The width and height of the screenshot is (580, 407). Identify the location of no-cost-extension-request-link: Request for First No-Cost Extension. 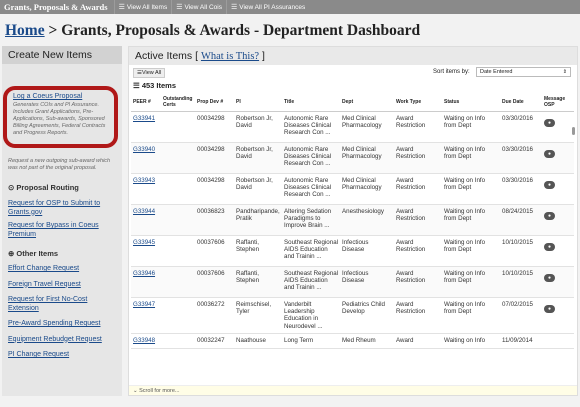
(62, 304).